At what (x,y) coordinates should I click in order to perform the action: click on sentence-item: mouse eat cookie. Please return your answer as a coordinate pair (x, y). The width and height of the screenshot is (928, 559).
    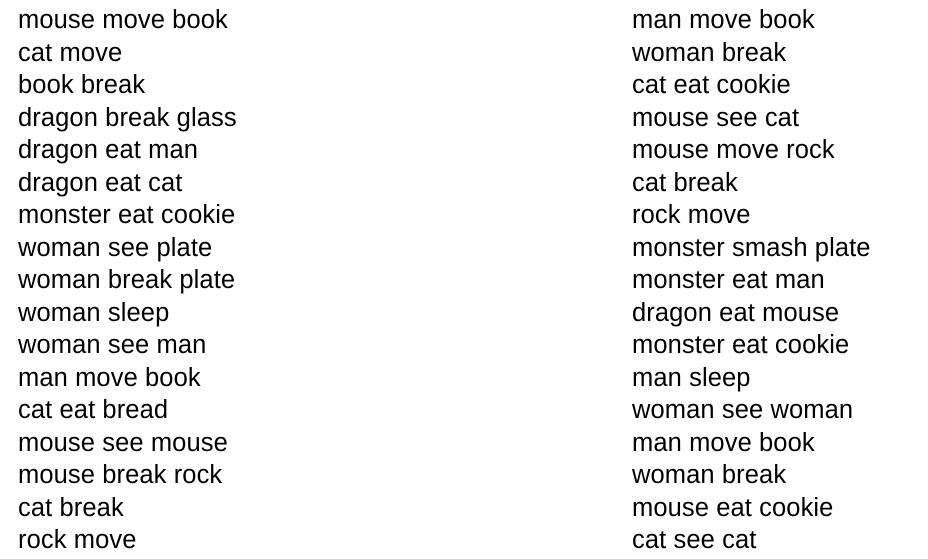
    Looking at the image, I should click on (733, 507).